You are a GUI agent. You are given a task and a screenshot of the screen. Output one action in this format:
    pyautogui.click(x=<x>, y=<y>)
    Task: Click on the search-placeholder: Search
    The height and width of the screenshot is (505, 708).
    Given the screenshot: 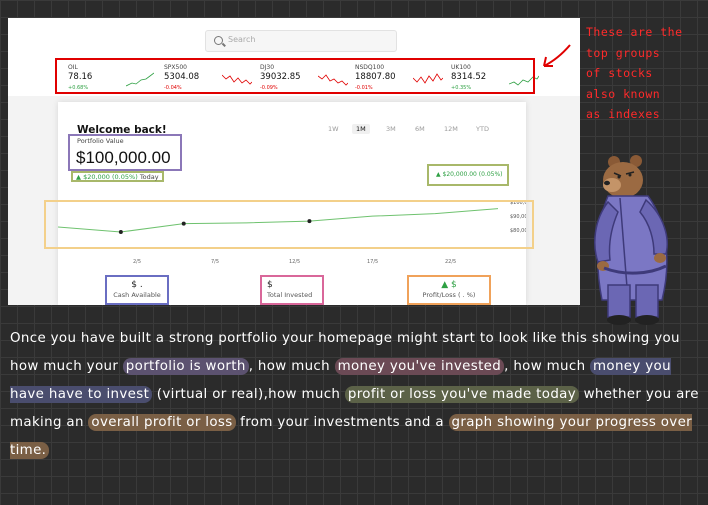 What is the action you would take?
    pyautogui.click(x=242, y=39)
    